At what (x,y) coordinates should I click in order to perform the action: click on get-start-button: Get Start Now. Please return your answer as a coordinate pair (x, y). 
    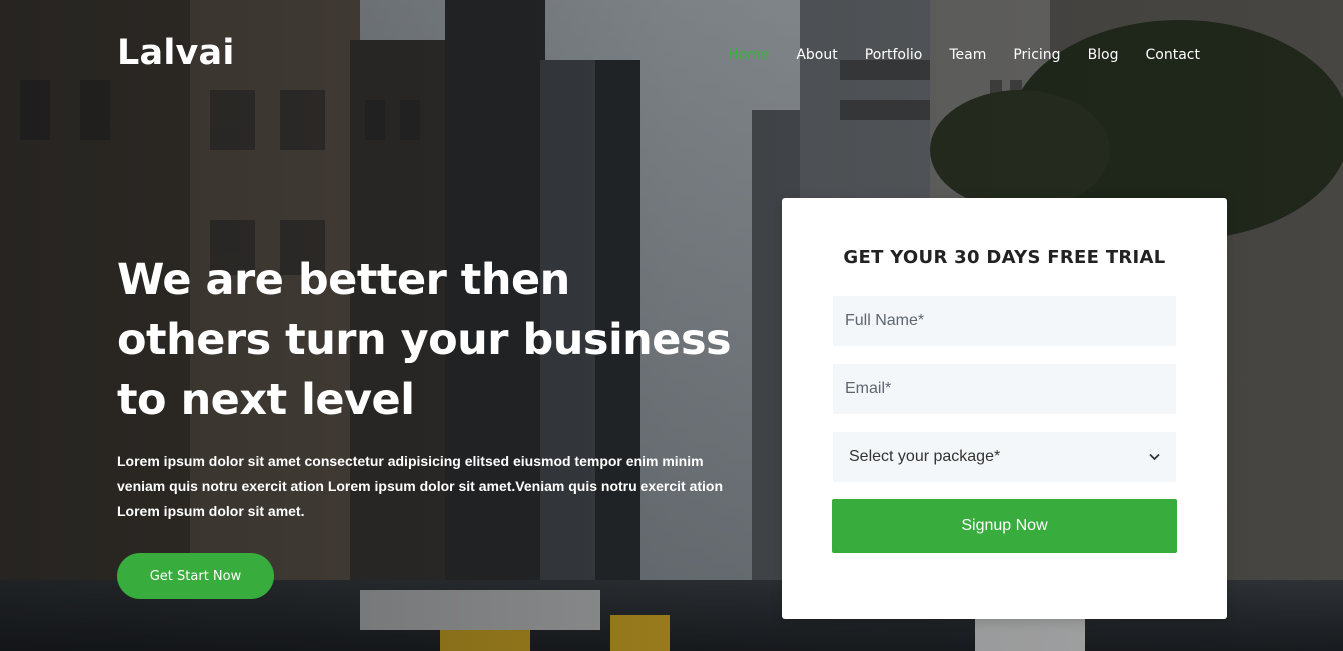
    Looking at the image, I should click on (195, 576).